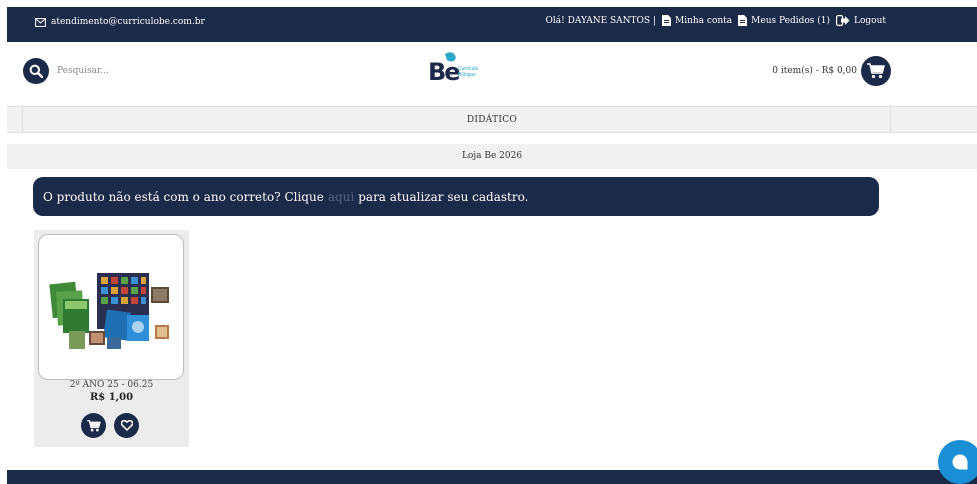  I want to click on chat-button, so click(957, 462).